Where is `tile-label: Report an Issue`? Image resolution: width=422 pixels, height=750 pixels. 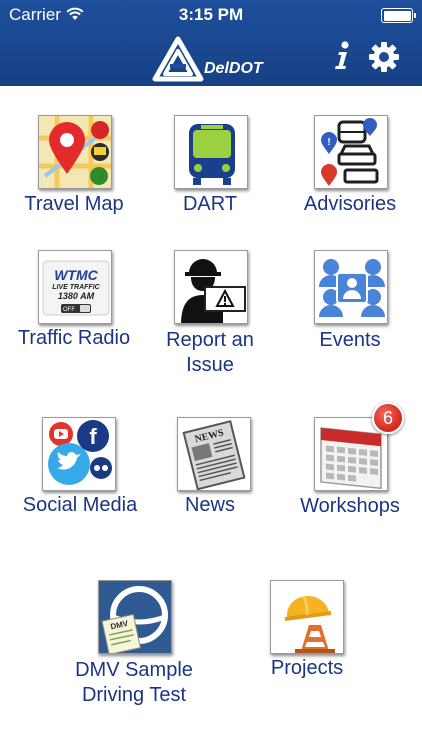
tile-label: Report an Issue is located at coordinates (210, 352).